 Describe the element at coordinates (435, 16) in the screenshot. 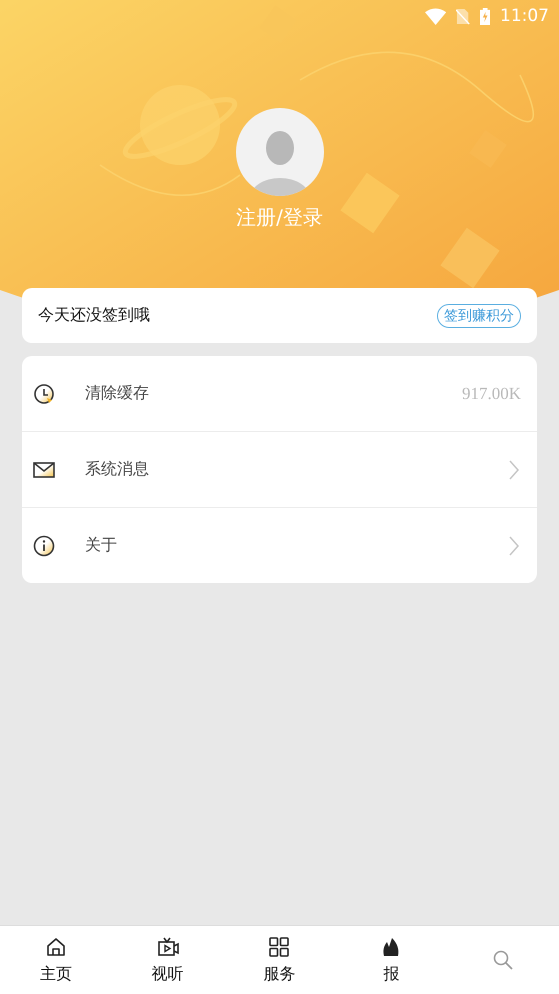

I see `wifi-icon` at that location.